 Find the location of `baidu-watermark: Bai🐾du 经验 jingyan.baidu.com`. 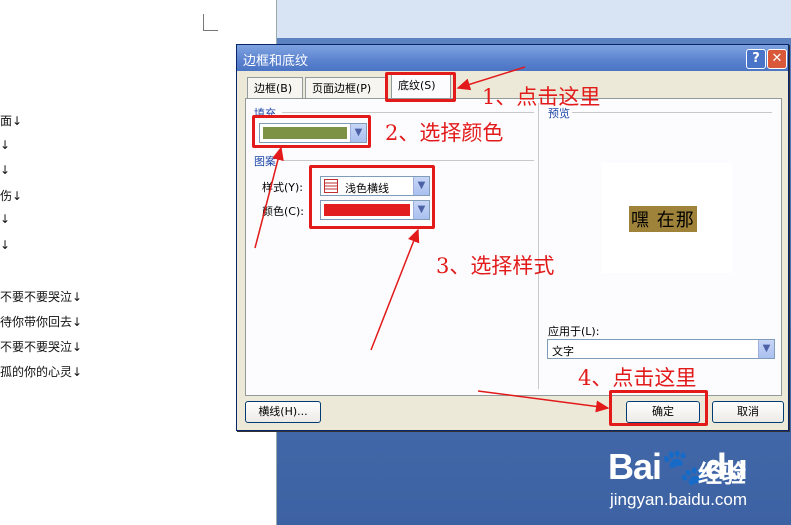

baidu-watermark: Bai🐾du 经验 jingyan.baidu.com is located at coordinates (698, 482).